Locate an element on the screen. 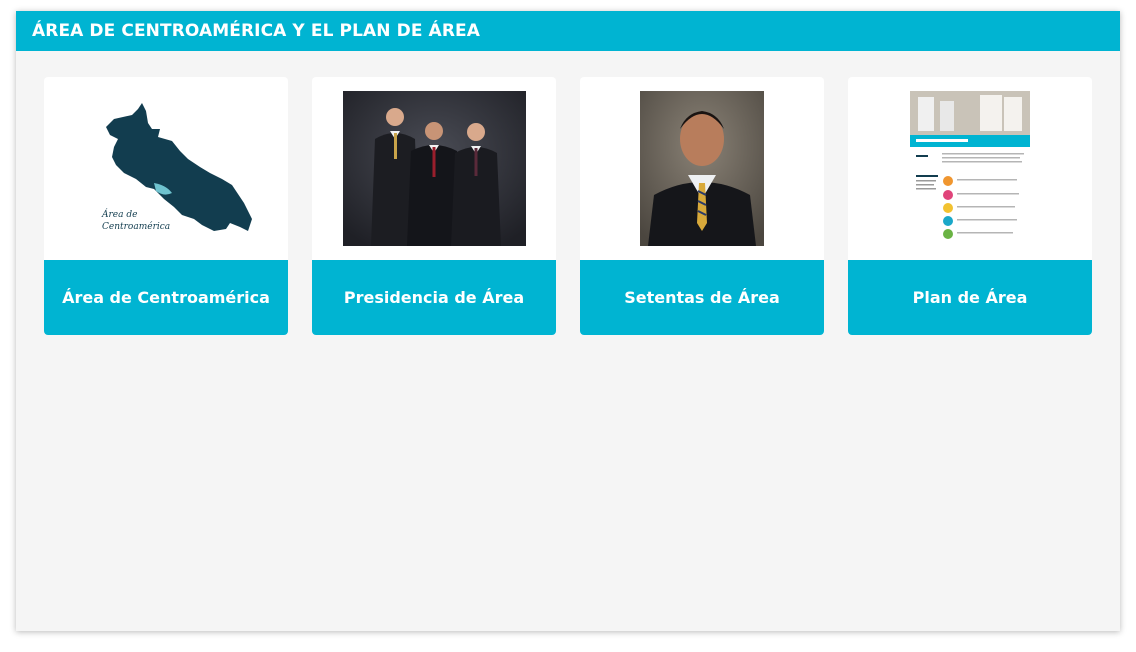 Image resolution: width=1136 pixels, height=652 pixels. area-seventy-portrait is located at coordinates (702, 168).